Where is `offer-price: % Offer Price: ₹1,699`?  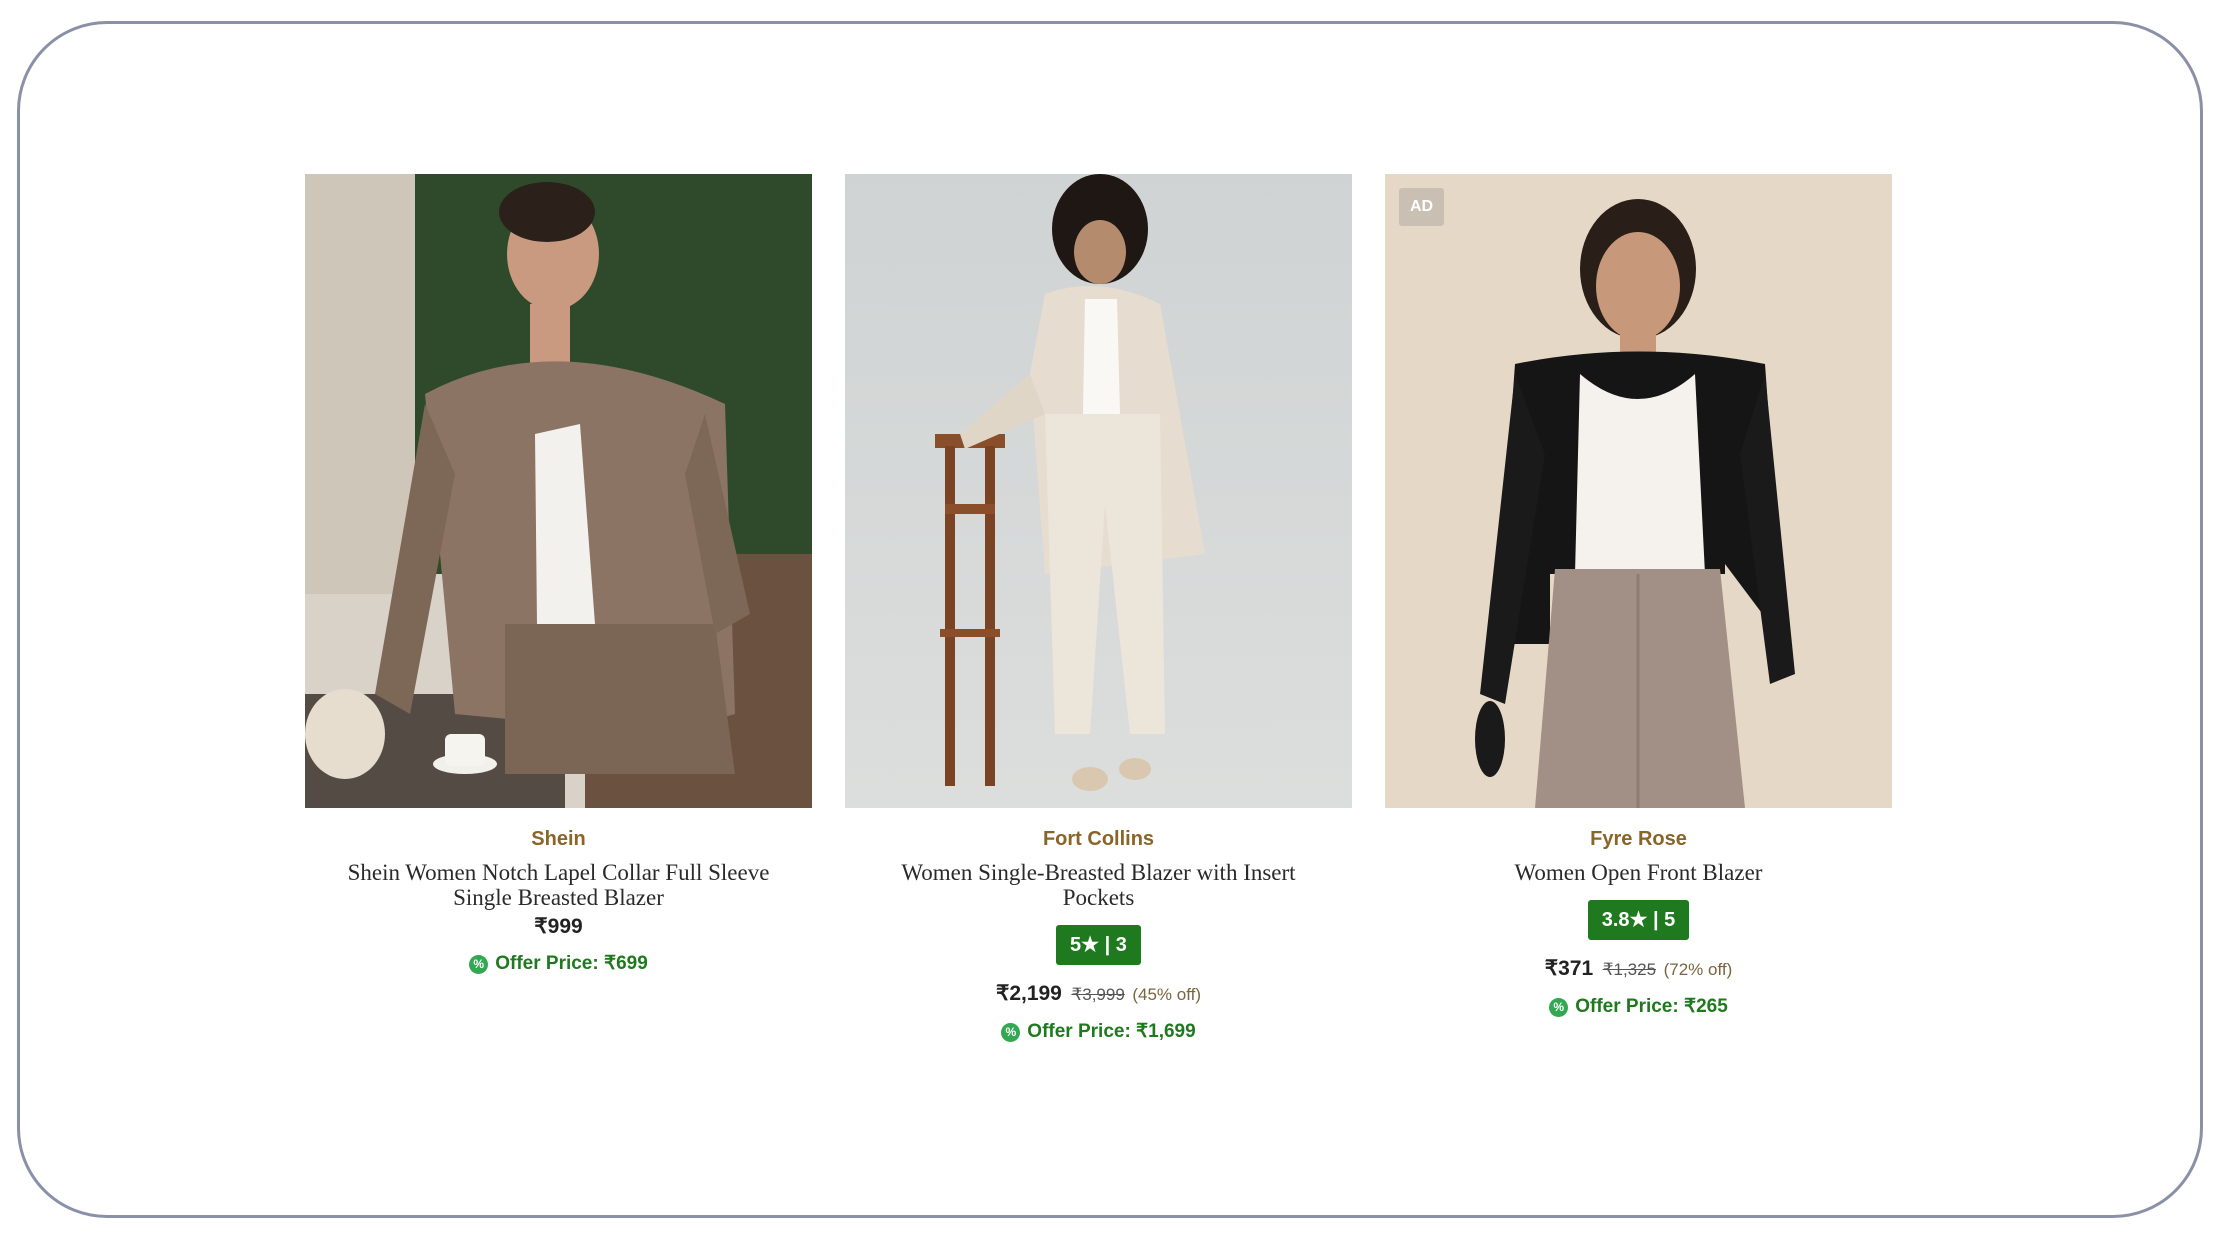
offer-price: % Offer Price: ₹1,699 is located at coordinates (1098, 1032).